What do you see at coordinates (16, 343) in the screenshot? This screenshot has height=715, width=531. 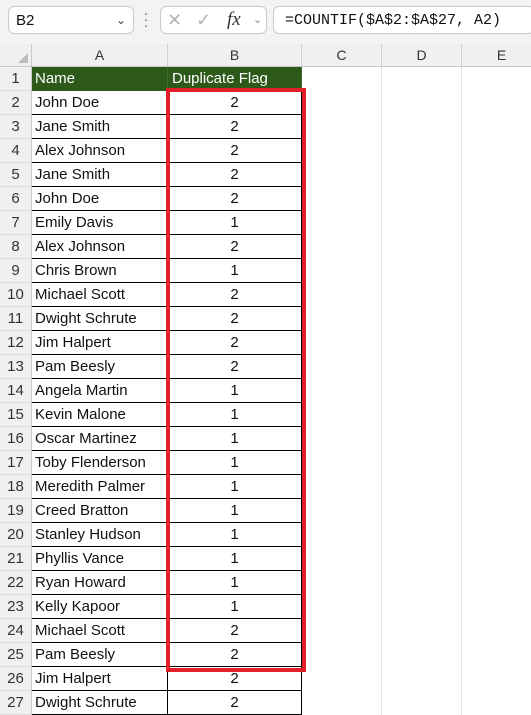 I see `row-header: 12` at bounding box center [16, 343].